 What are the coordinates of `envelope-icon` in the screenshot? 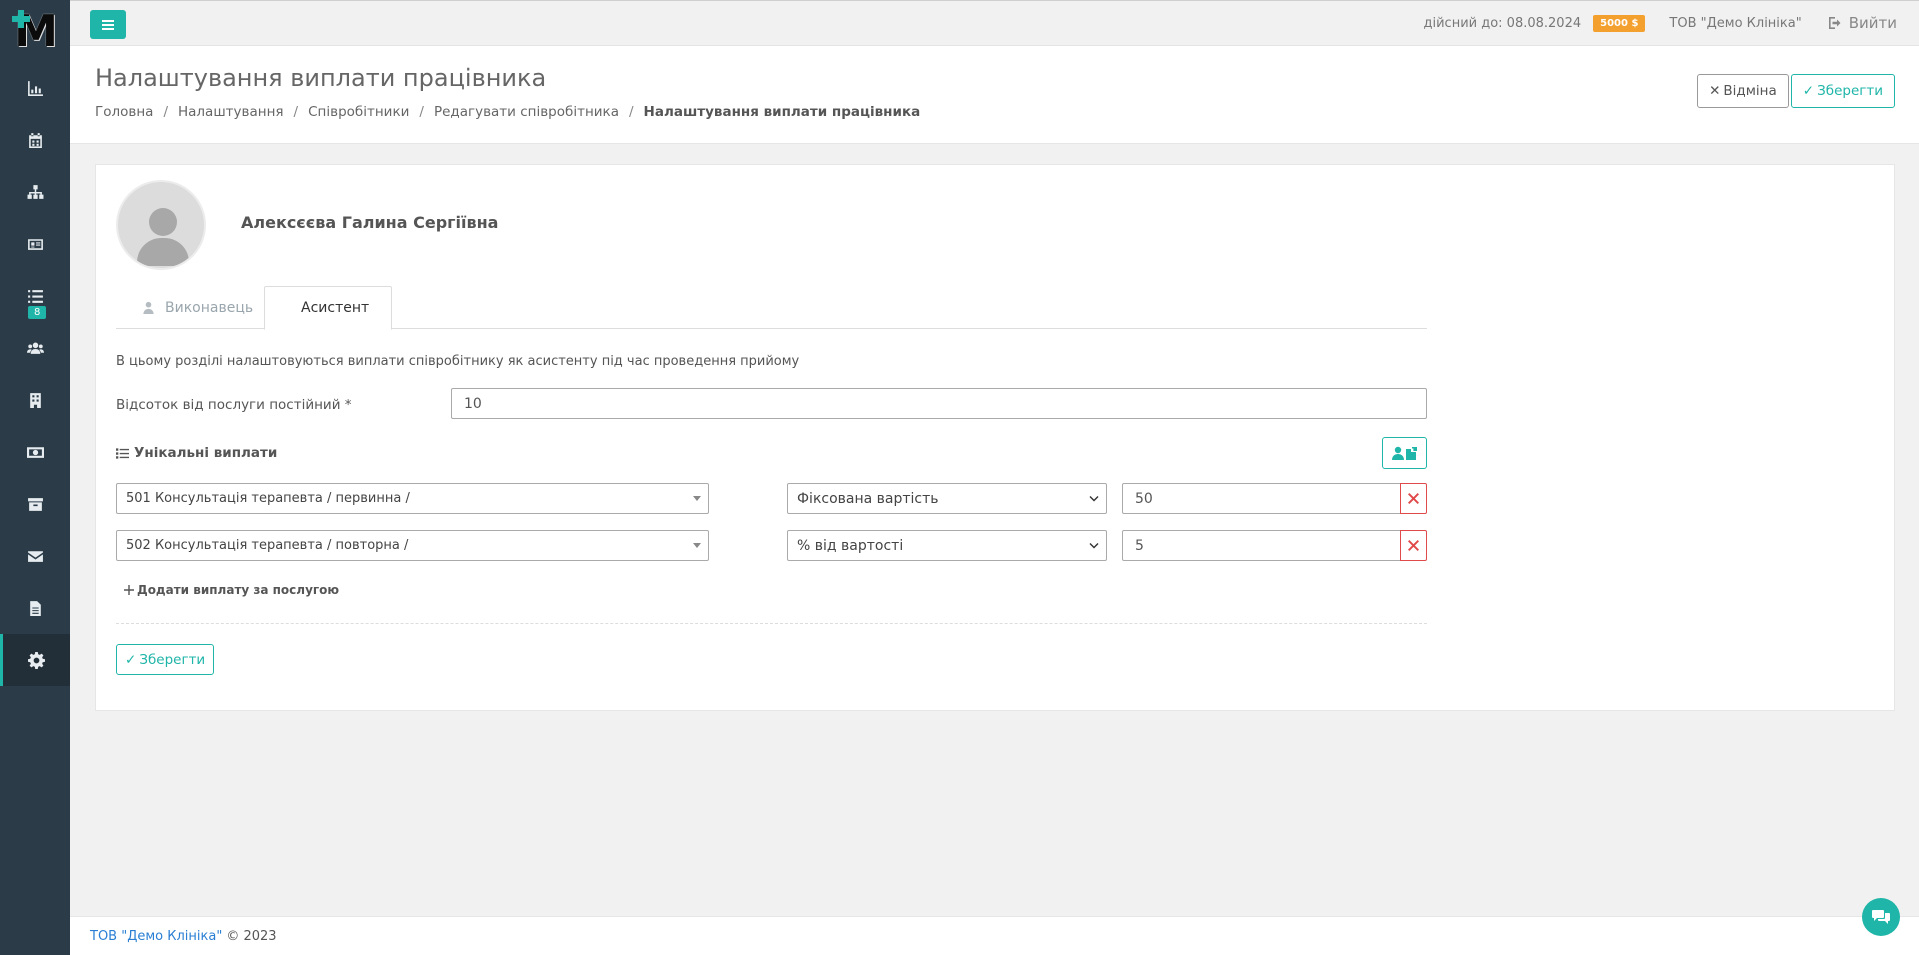 It's located at (35, 556).